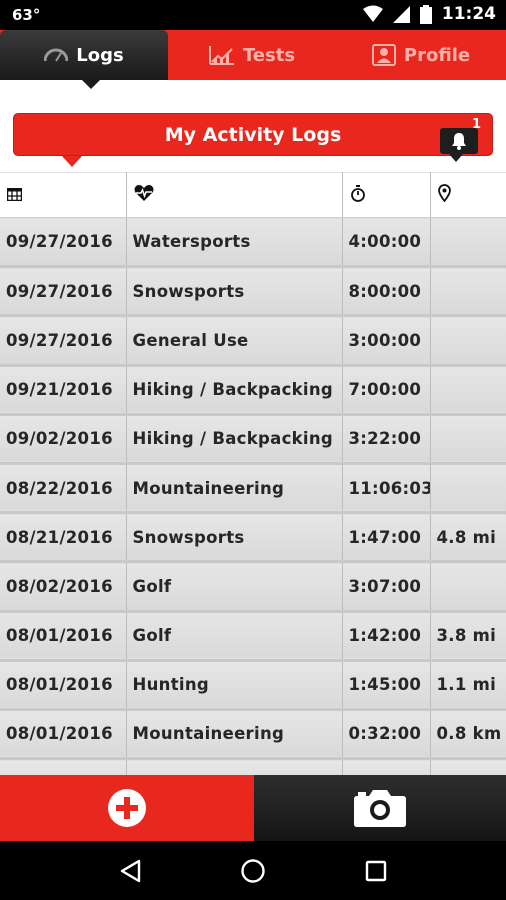  Describe the element at coordinates (372, 13) in the screenshot. I see `wifi-icon` at that location.